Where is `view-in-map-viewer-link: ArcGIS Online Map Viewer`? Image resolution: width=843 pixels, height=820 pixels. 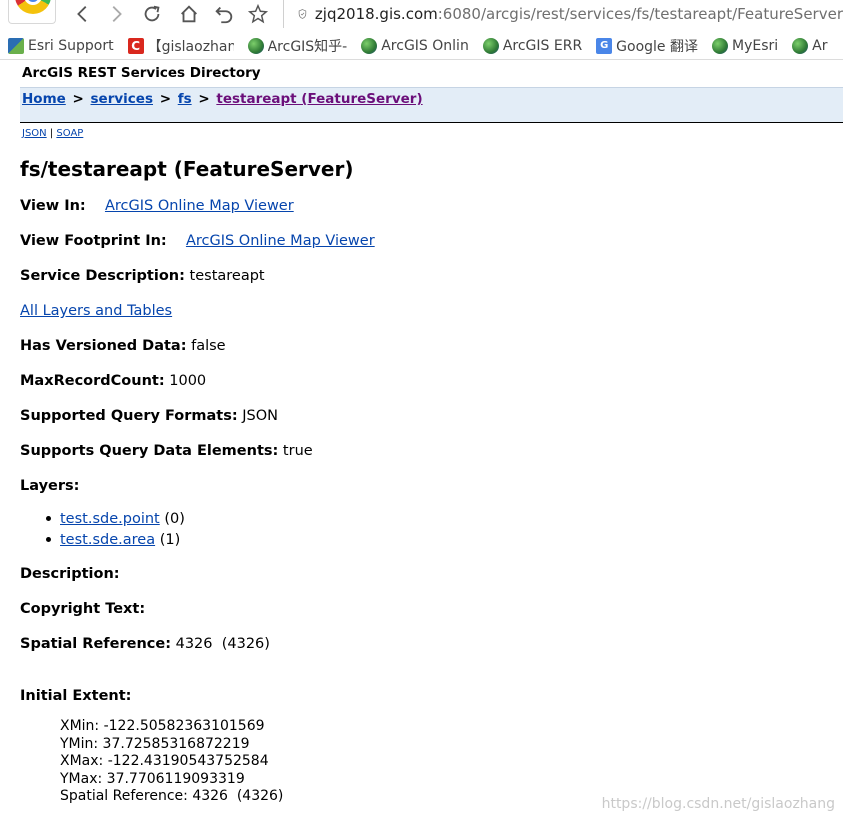
view-in-map-viewer-link: ArcGIS Online Map Viewer is located at coordinates (199, 206).